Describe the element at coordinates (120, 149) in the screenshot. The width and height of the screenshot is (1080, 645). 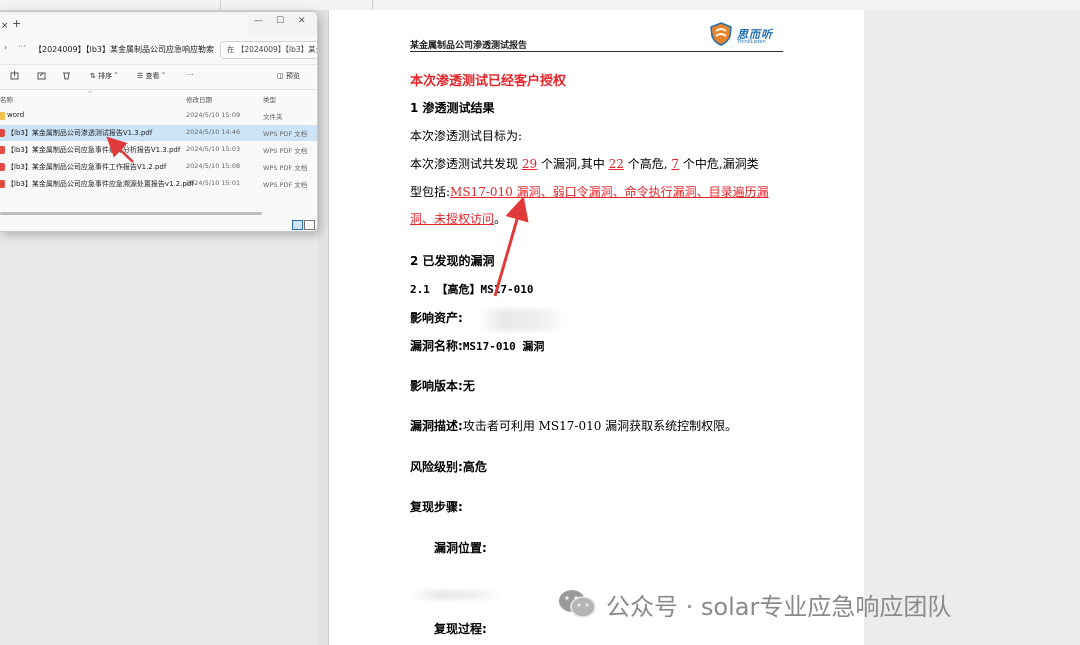
I see `annotation-arrow-file` at that location.